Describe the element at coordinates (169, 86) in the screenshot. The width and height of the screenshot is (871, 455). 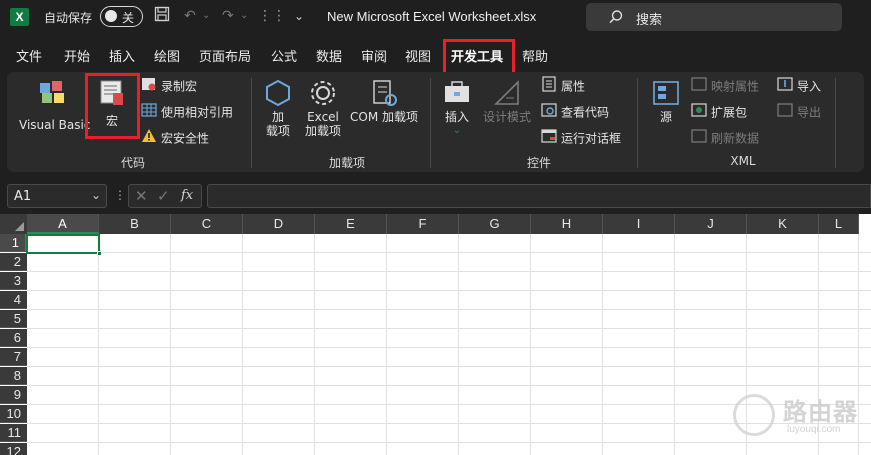
I see `record-macro-button: 录制宏` at that location.